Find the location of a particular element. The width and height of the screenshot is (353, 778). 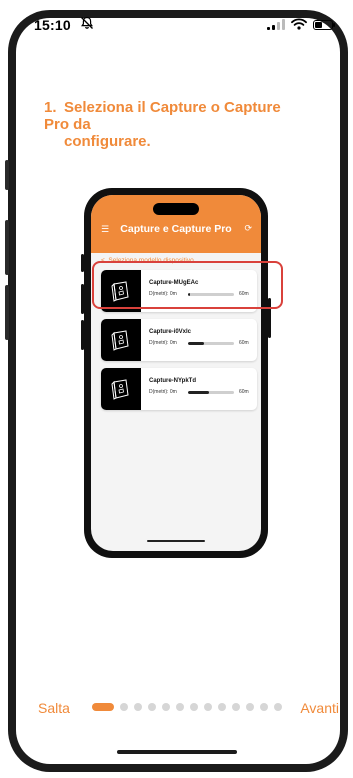

instruction-line-2: configurare. is located at coordinates (107, 141).